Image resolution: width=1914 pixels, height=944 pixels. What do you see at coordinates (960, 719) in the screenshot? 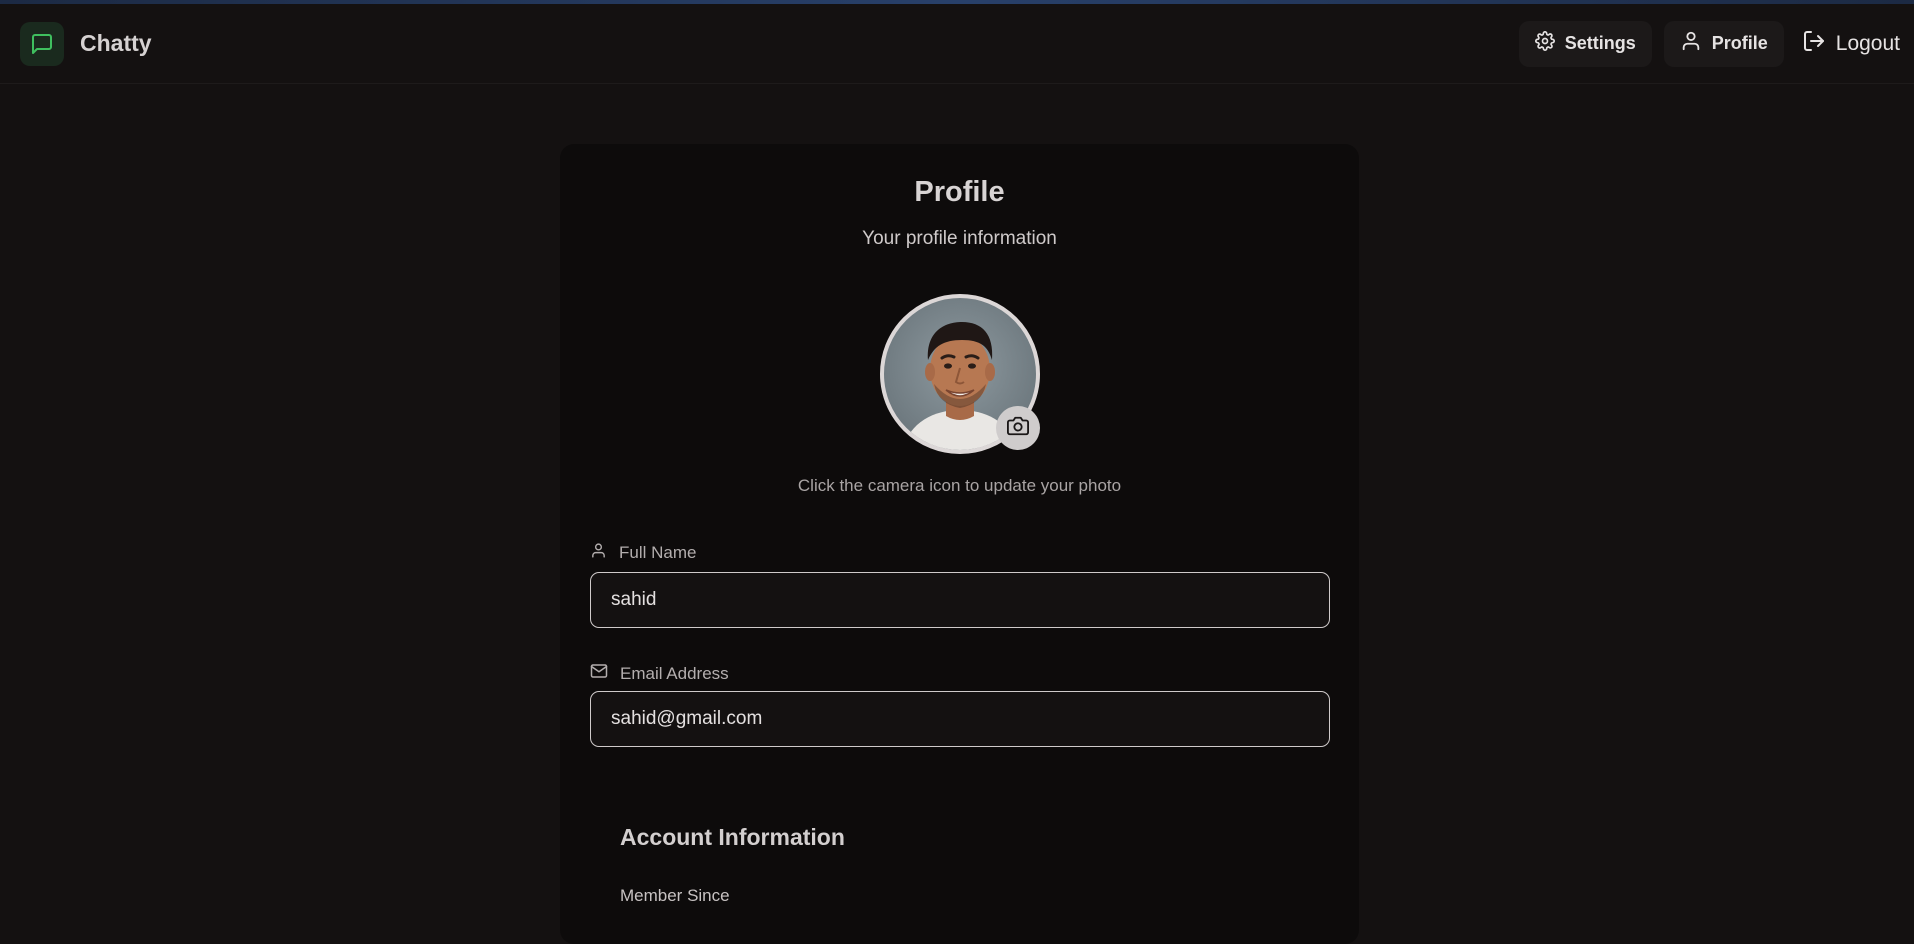
I see `email-field` at bounding box center [960, 719].